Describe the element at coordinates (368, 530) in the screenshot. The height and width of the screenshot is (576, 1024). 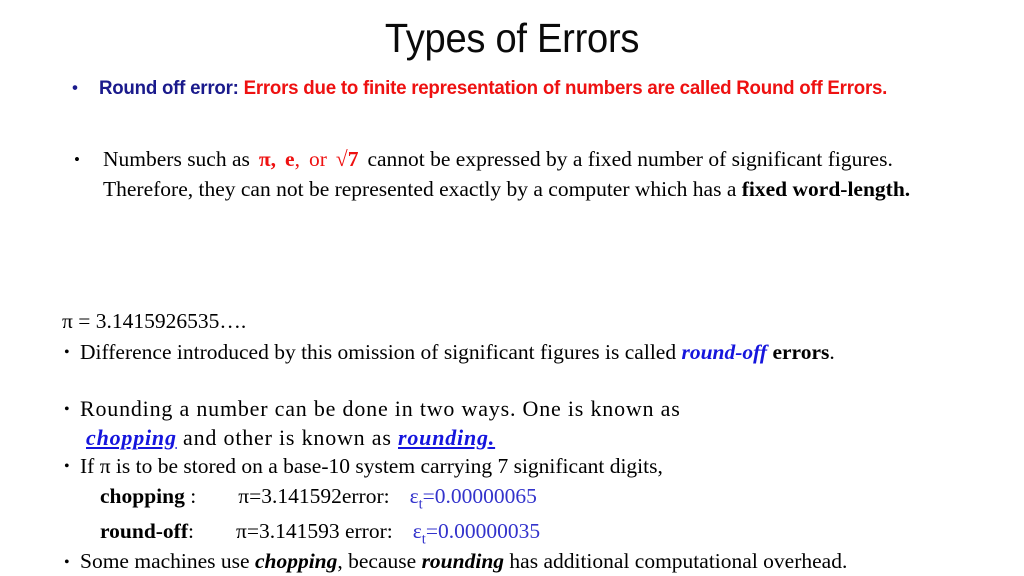
I see `round-off-error-label: error:` at that location.